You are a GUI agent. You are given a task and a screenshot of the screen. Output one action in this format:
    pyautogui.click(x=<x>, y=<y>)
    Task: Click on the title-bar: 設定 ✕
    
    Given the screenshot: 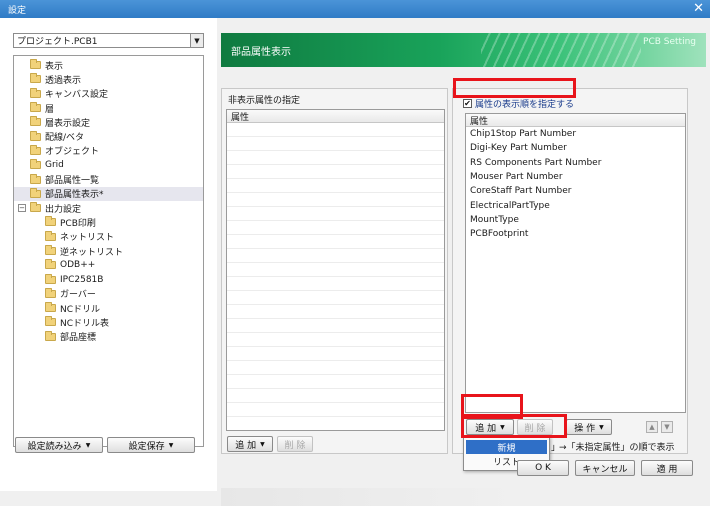 What is the action you would take?
    pyautogui.click(x=355, y=9)
    